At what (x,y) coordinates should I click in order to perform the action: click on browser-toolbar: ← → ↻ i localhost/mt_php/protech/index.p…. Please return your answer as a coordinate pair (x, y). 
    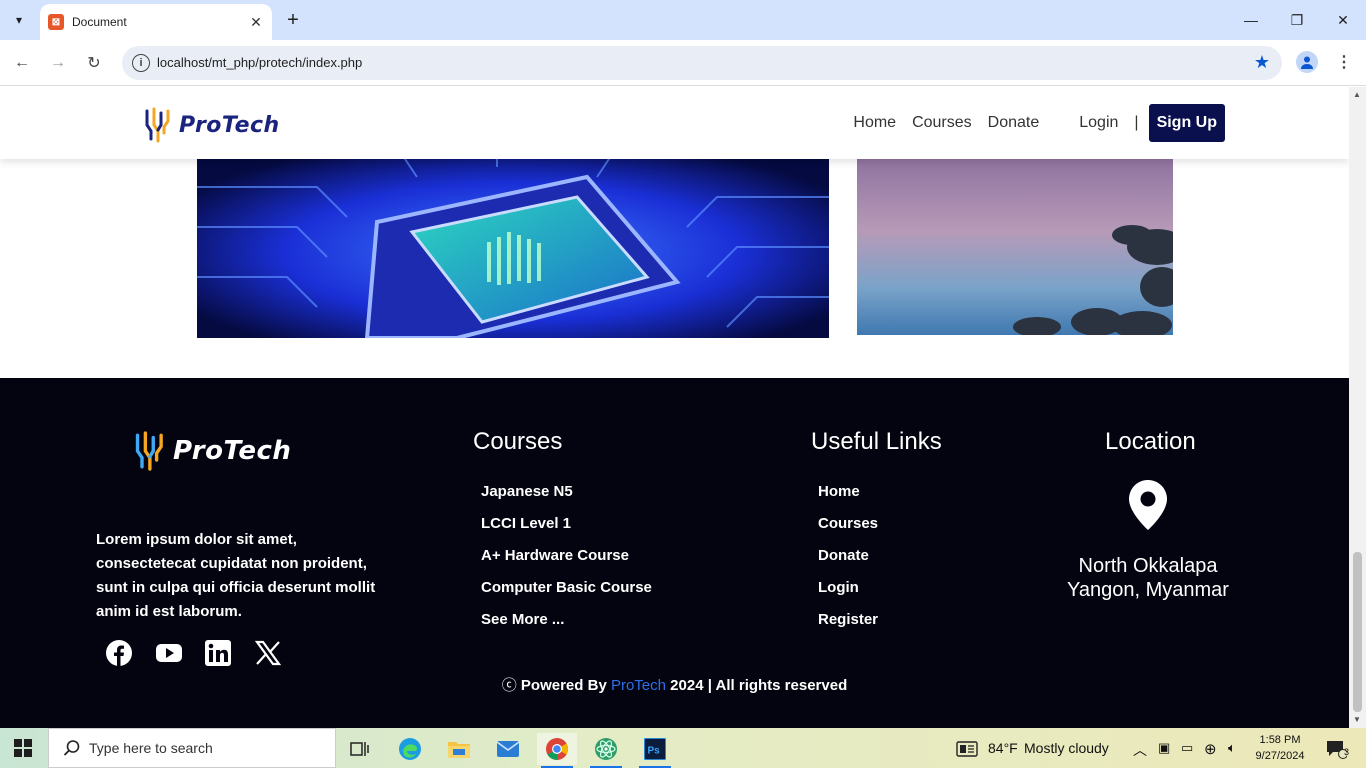
    Looking at the image, I should click on (683, 63).